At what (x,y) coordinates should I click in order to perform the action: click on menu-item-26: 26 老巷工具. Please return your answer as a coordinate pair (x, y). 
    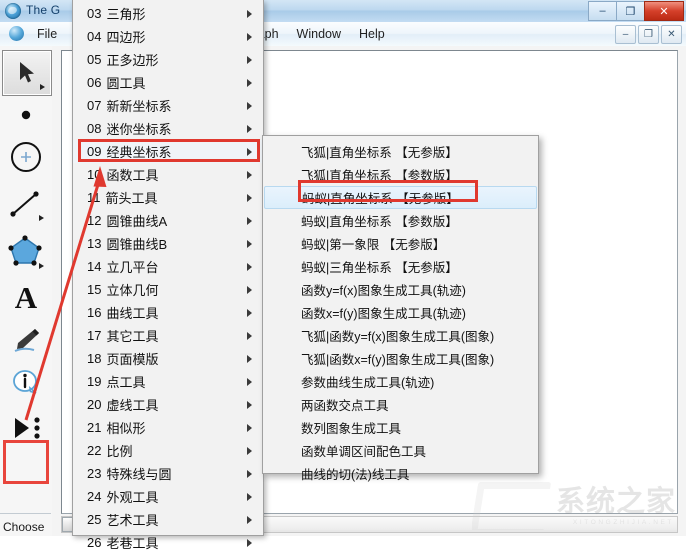
    Looking at the image, I should click on (168, 542).